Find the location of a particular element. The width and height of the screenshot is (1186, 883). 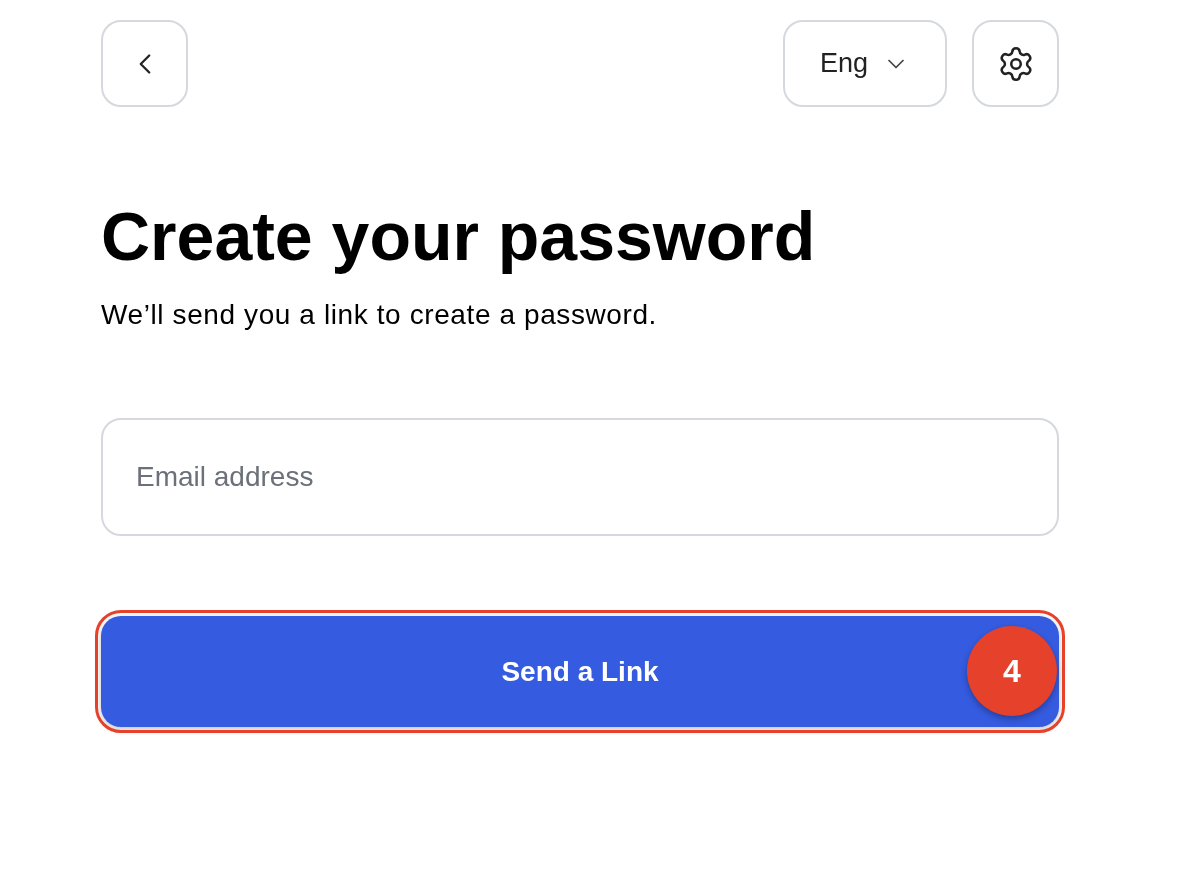

subtitle: We’ll send you a link to create a password. is located at coordinates (379, 315).